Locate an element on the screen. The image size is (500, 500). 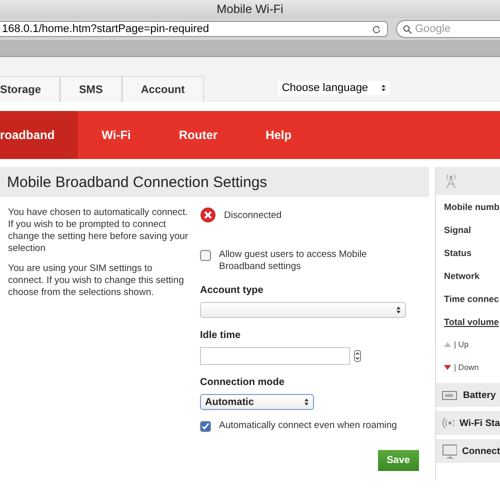
window-title: Mobile Wi-Fi is located at coordinates (250, 9).